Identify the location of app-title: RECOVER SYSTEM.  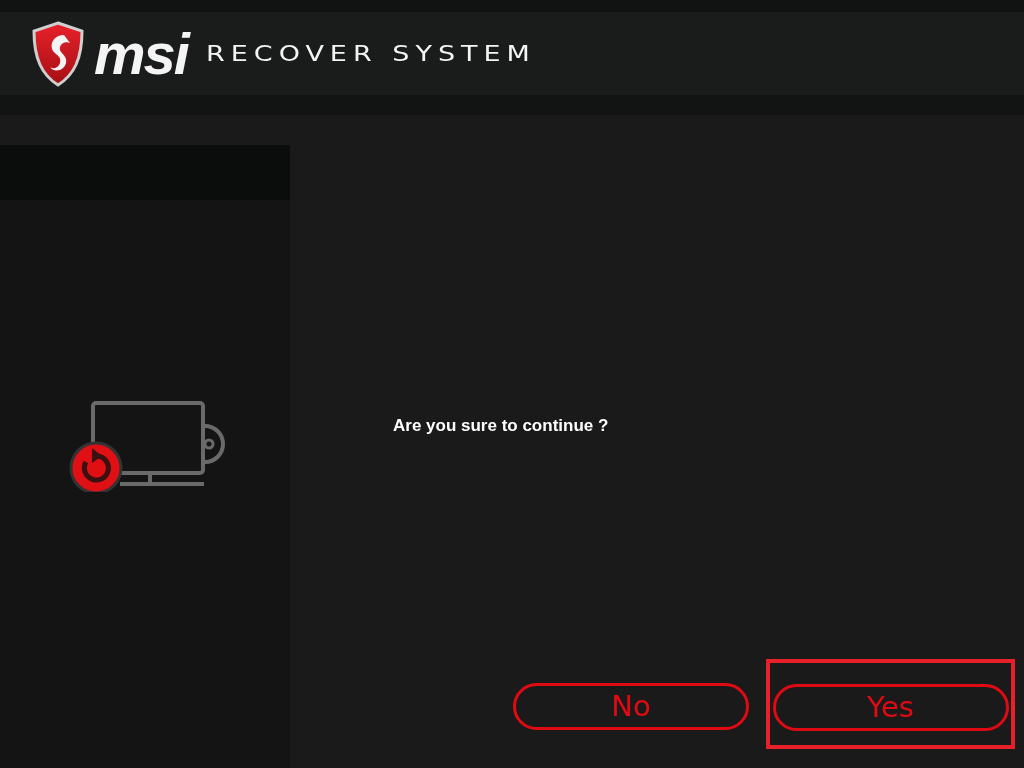
(370, 53).